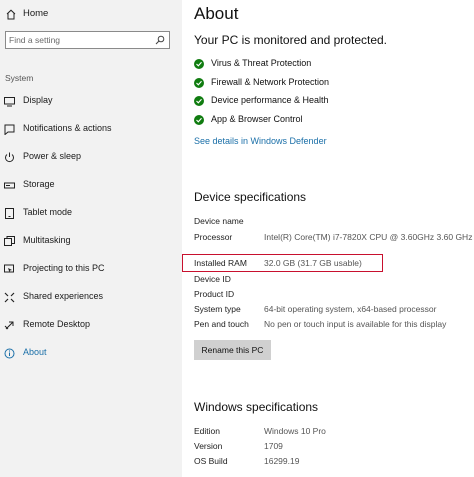 This screenshot has width=474, height=477. What do you see at coordinates (291, 40) in the screenshot?
I see `protection-heading: Your PC is monitored and protected.` at bounding box center [291, 40].